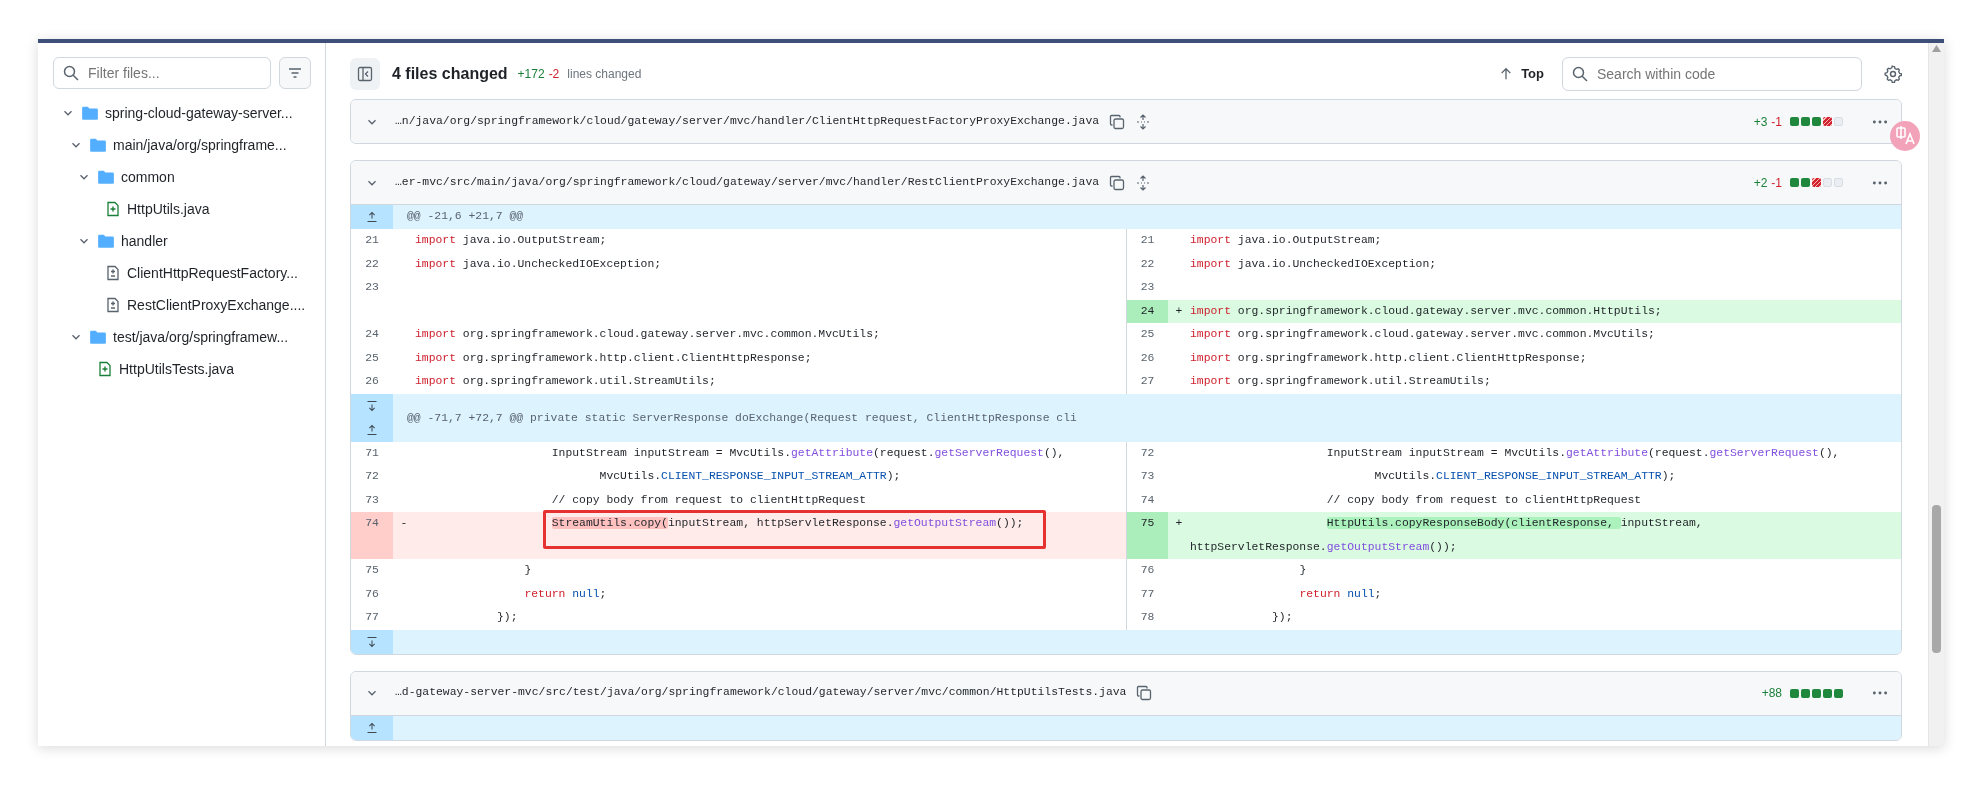 The height and width of the screenshot is (785, 1982). I want to click on scrollbar, so click(1936, 394).